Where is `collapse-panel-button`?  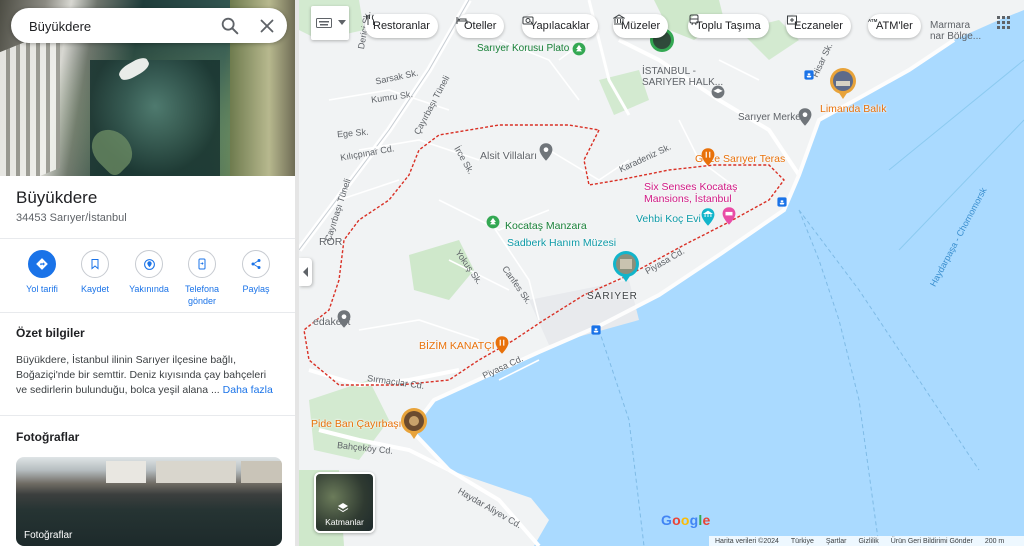
collapse-panel-button is located at coordinates (305, 272).